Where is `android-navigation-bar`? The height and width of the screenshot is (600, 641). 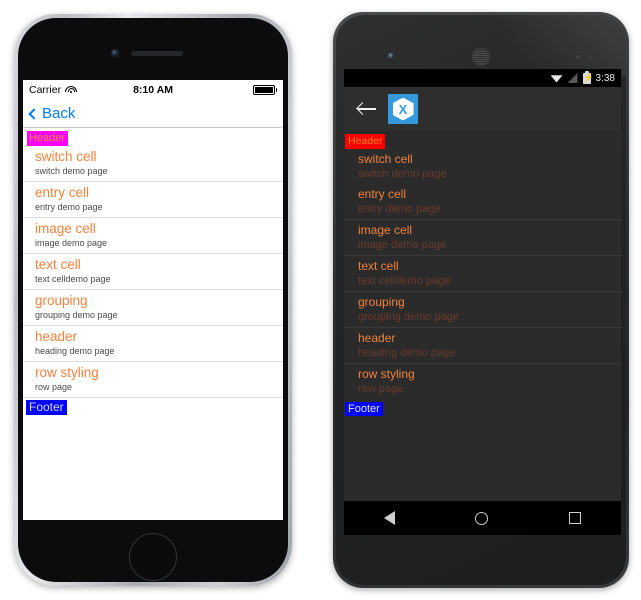
android-navigation-bar is located at coordinates (482, 518).